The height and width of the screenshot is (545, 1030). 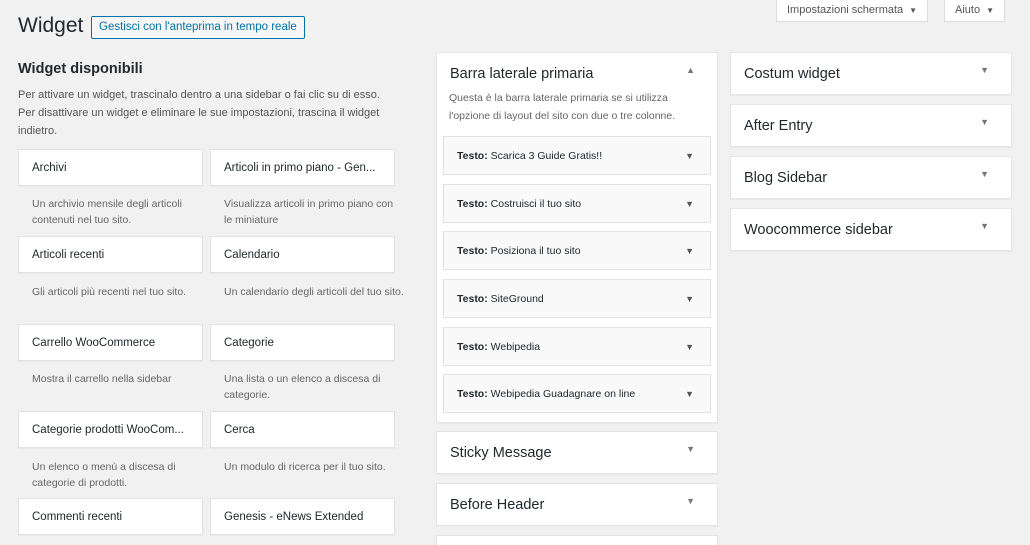 I want to click on sidebar-title: Barra laterale primaria, so click(x=521, y=74).